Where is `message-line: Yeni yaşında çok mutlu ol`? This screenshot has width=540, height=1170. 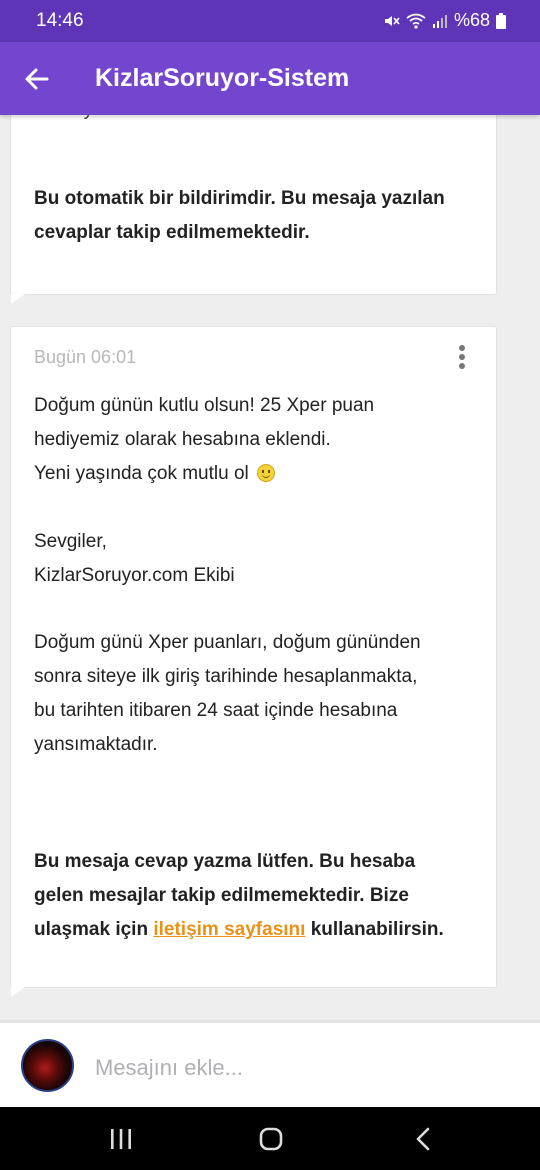 message-line: Yeni yaşında çok mutlu ol is located at coordinates (141, 473).